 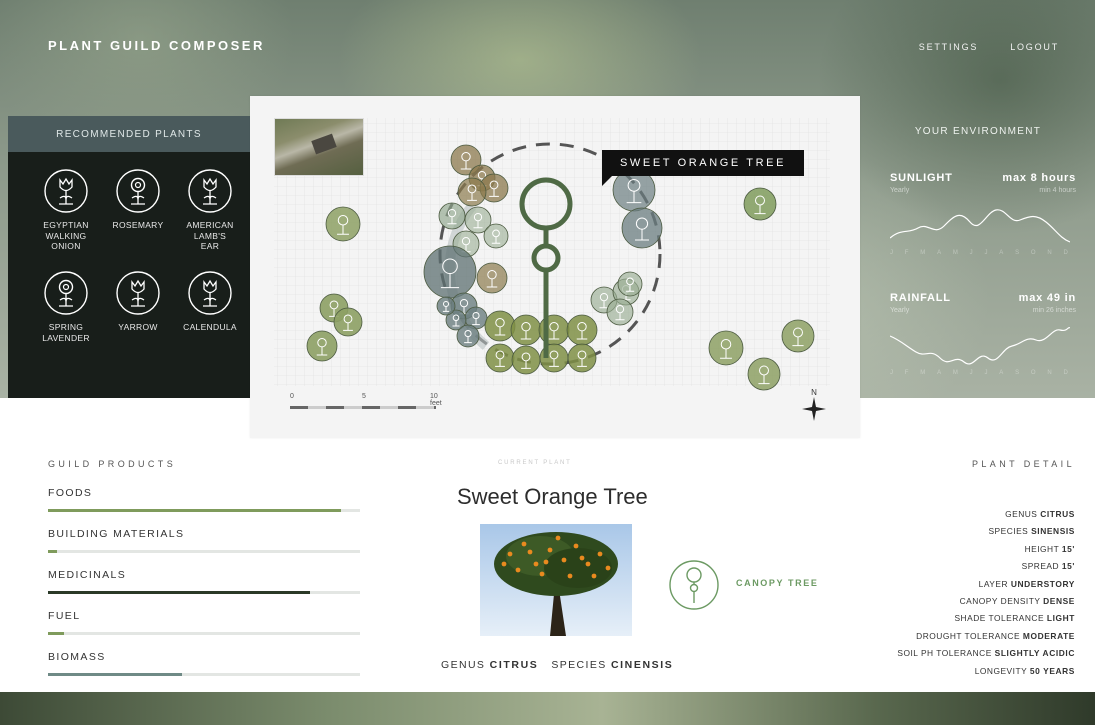 I want to click on recommended-plant-item: CALENDULA, so click(x=210, y=306).